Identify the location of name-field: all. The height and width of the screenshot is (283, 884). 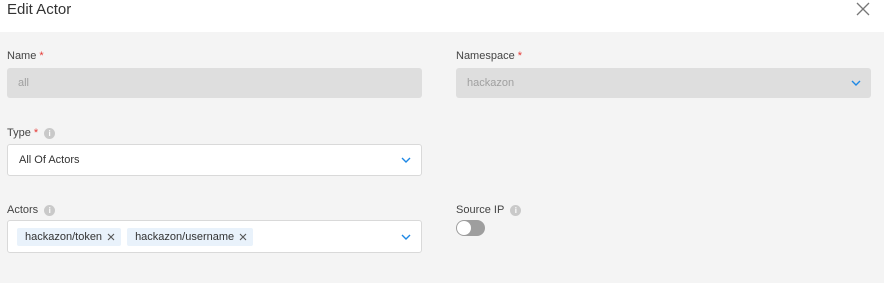
(214, 83).